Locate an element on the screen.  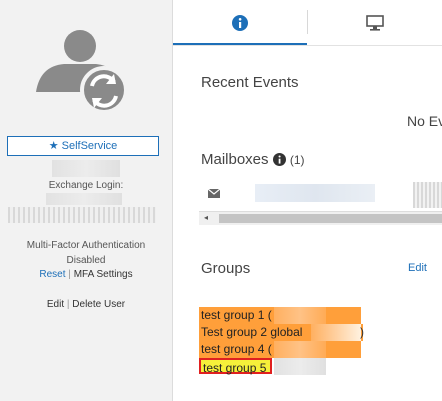
recent-events-empty: No Ev is located at coordinates (424, 121).